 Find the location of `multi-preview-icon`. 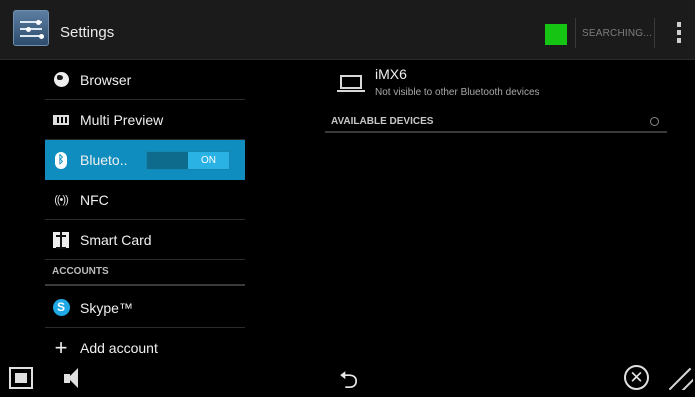

multi-preview-icon is located at coordinates (61, 120).